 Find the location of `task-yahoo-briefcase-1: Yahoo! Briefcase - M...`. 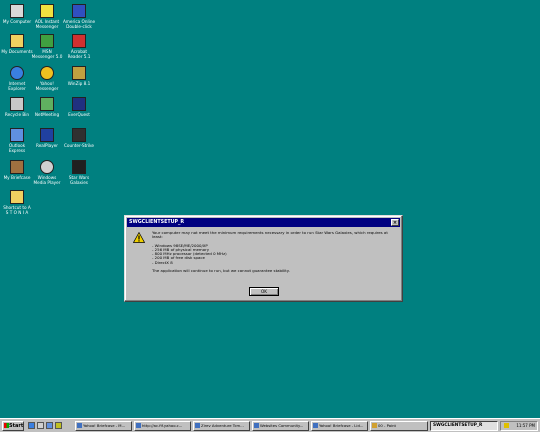

task-yahoo-briefcase-1: Yahoo! Briefcase - M... is located at coordinates (103, 426).